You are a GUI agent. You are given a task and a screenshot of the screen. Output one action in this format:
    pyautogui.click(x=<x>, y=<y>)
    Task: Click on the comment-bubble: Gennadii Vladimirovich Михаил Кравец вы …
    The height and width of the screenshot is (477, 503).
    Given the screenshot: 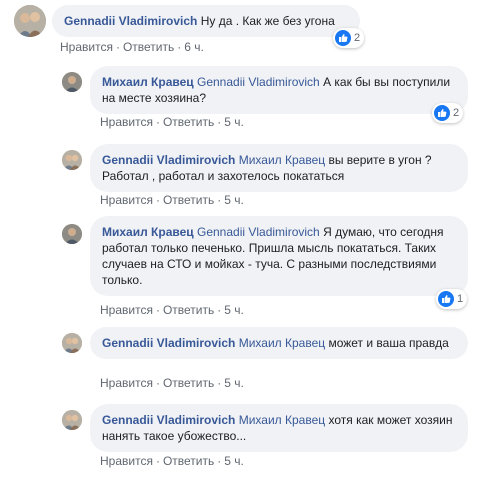 What is the action you would take?
    pyautogui.click(x=279, y=168)
    